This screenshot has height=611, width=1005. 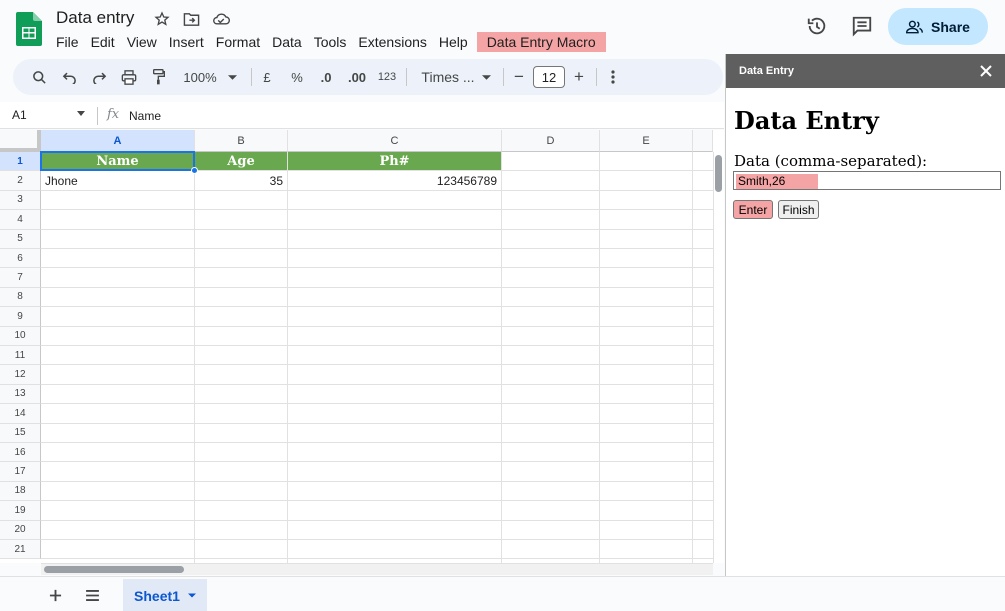 I want to click on name-box: A1, so click(x=19, y=115).